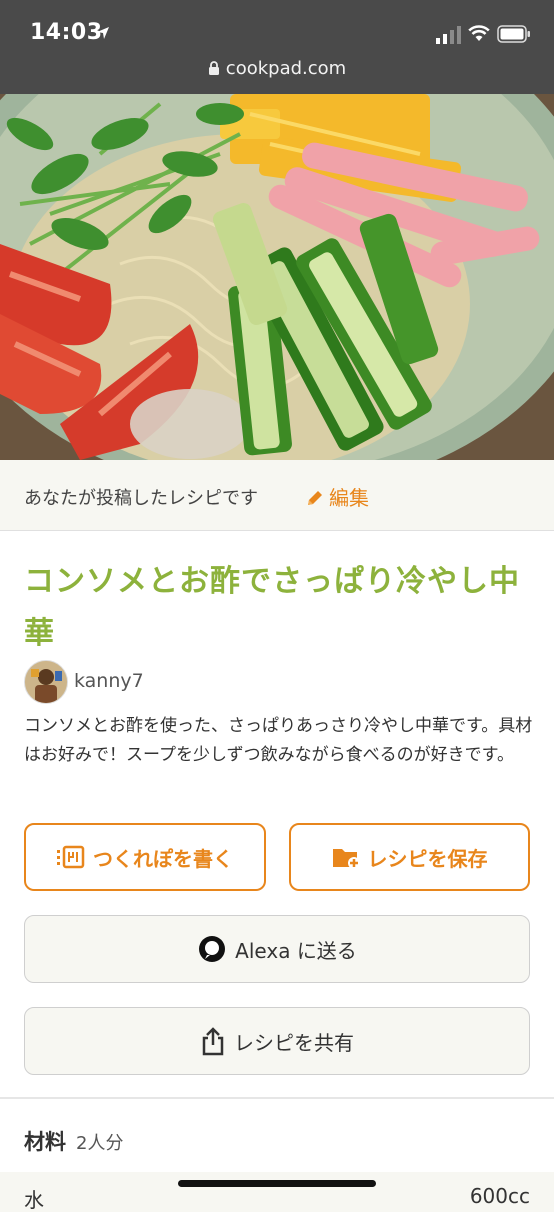 The width and height of the screenshot is (554, 1213). I want to click on signal-icon, so click(448, 35).